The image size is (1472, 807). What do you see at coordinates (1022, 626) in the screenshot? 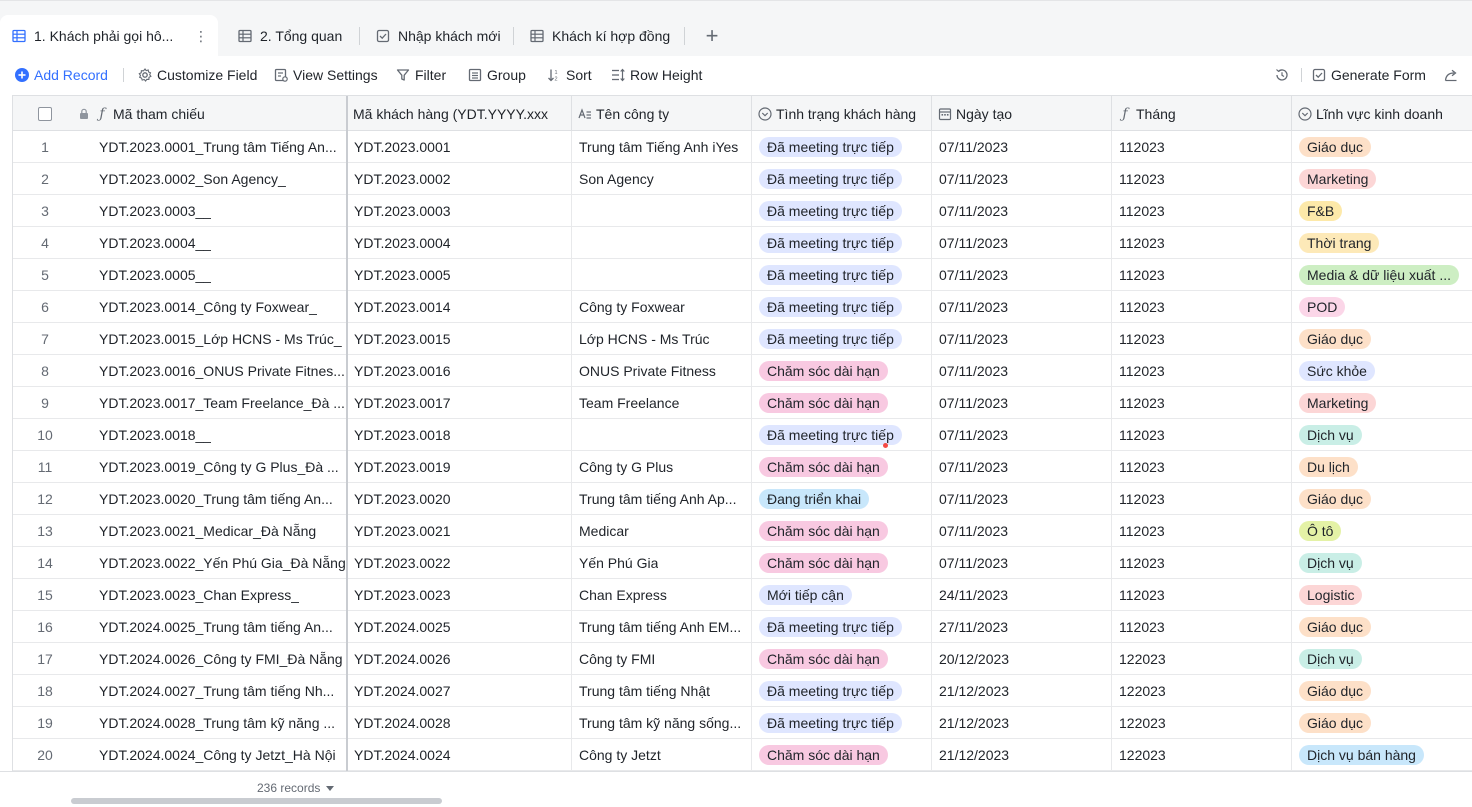
I see `cell-date: 27/11/2023` at bounding box center [1022, 626].